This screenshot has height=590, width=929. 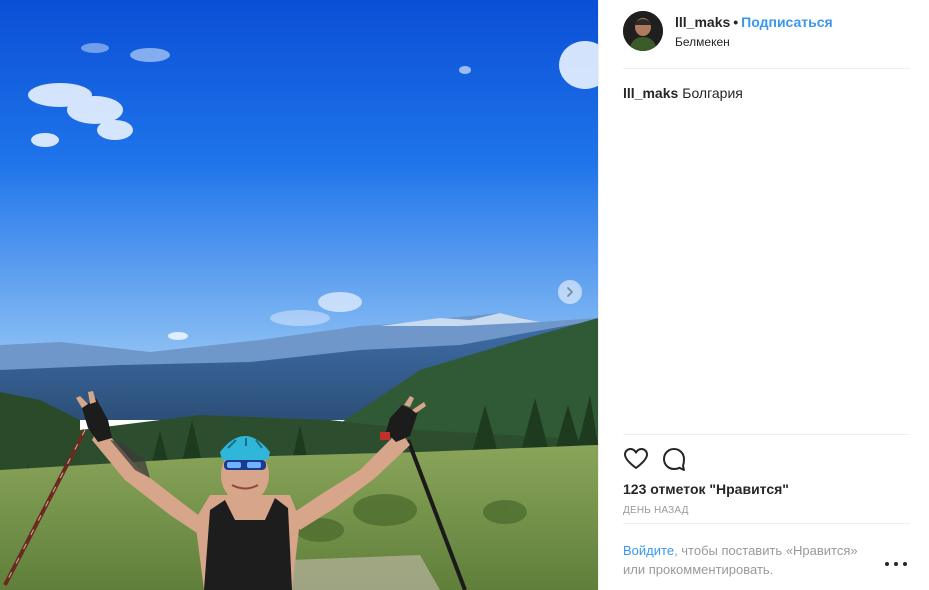 What do you see at coordinates (766, 434) in the screenshot?
I see `actions-divider` at bounding box center [766, 434].